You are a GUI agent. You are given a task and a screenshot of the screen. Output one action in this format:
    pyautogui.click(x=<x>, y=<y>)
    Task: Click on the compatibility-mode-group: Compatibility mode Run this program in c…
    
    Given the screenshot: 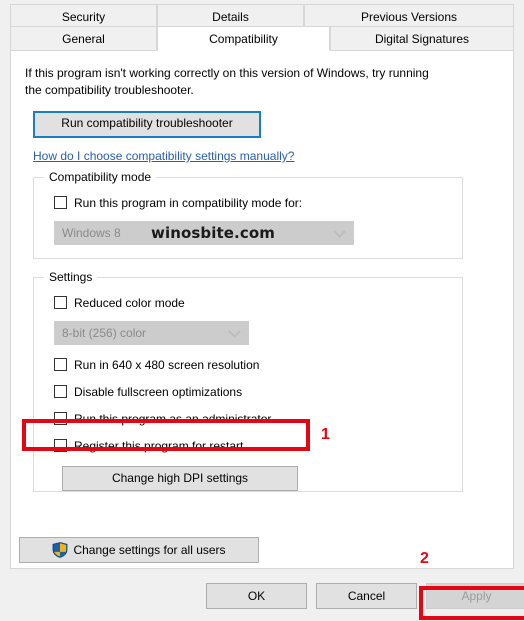 What is the action you would take?
    pyautogui.click(x=248, y=214)
    